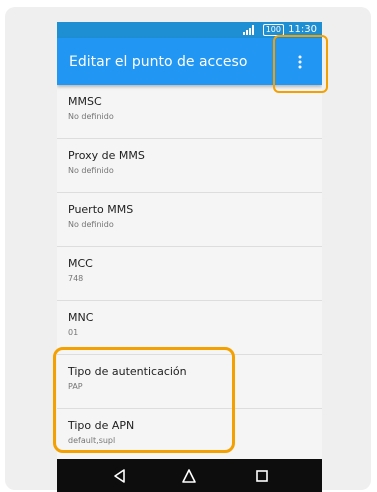  Describe the element at coordinates (300, 64) in the screenshot. I see `menu-highlight-box` at that location.